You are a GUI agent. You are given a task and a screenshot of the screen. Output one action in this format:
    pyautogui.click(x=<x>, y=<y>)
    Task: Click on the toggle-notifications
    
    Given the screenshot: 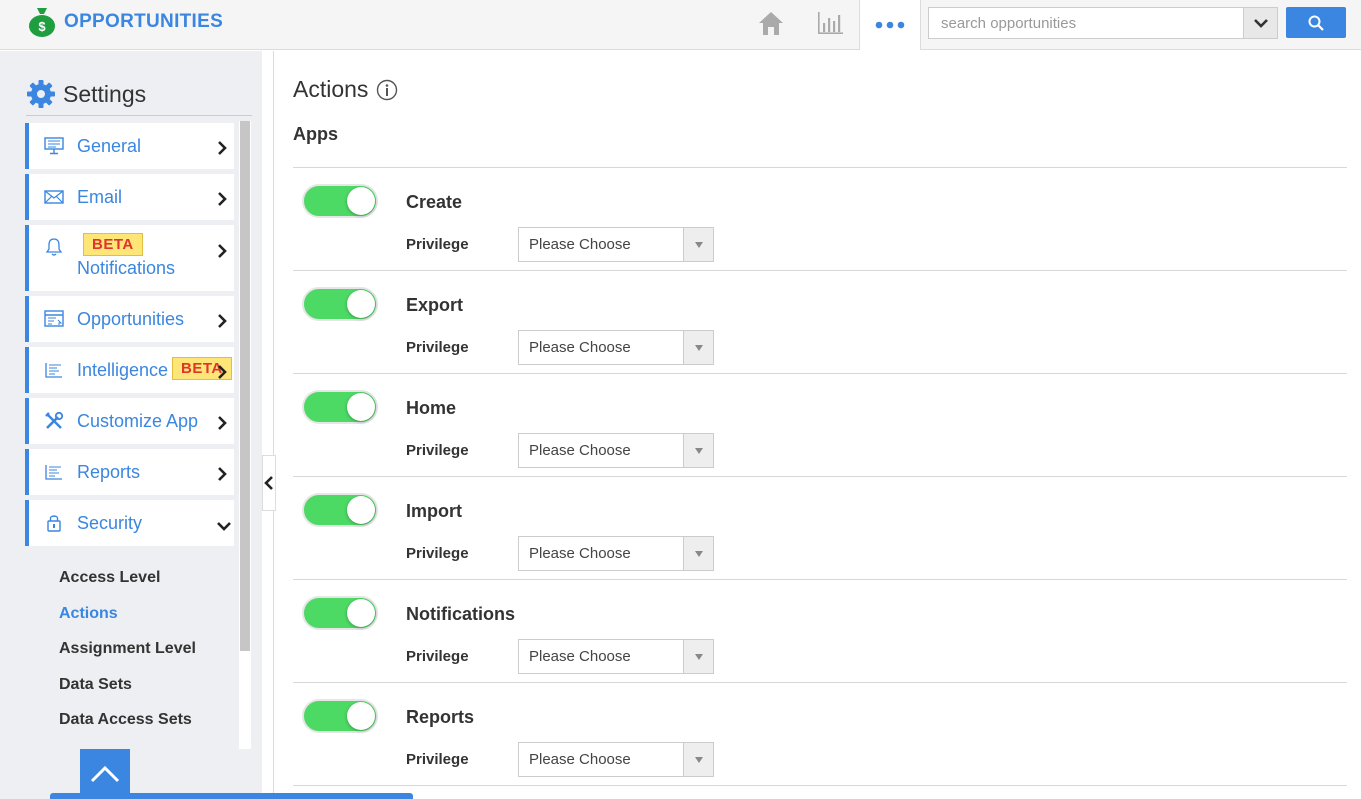 What is the action you would take?
    pyautogui.click(x=340, y=613)
    